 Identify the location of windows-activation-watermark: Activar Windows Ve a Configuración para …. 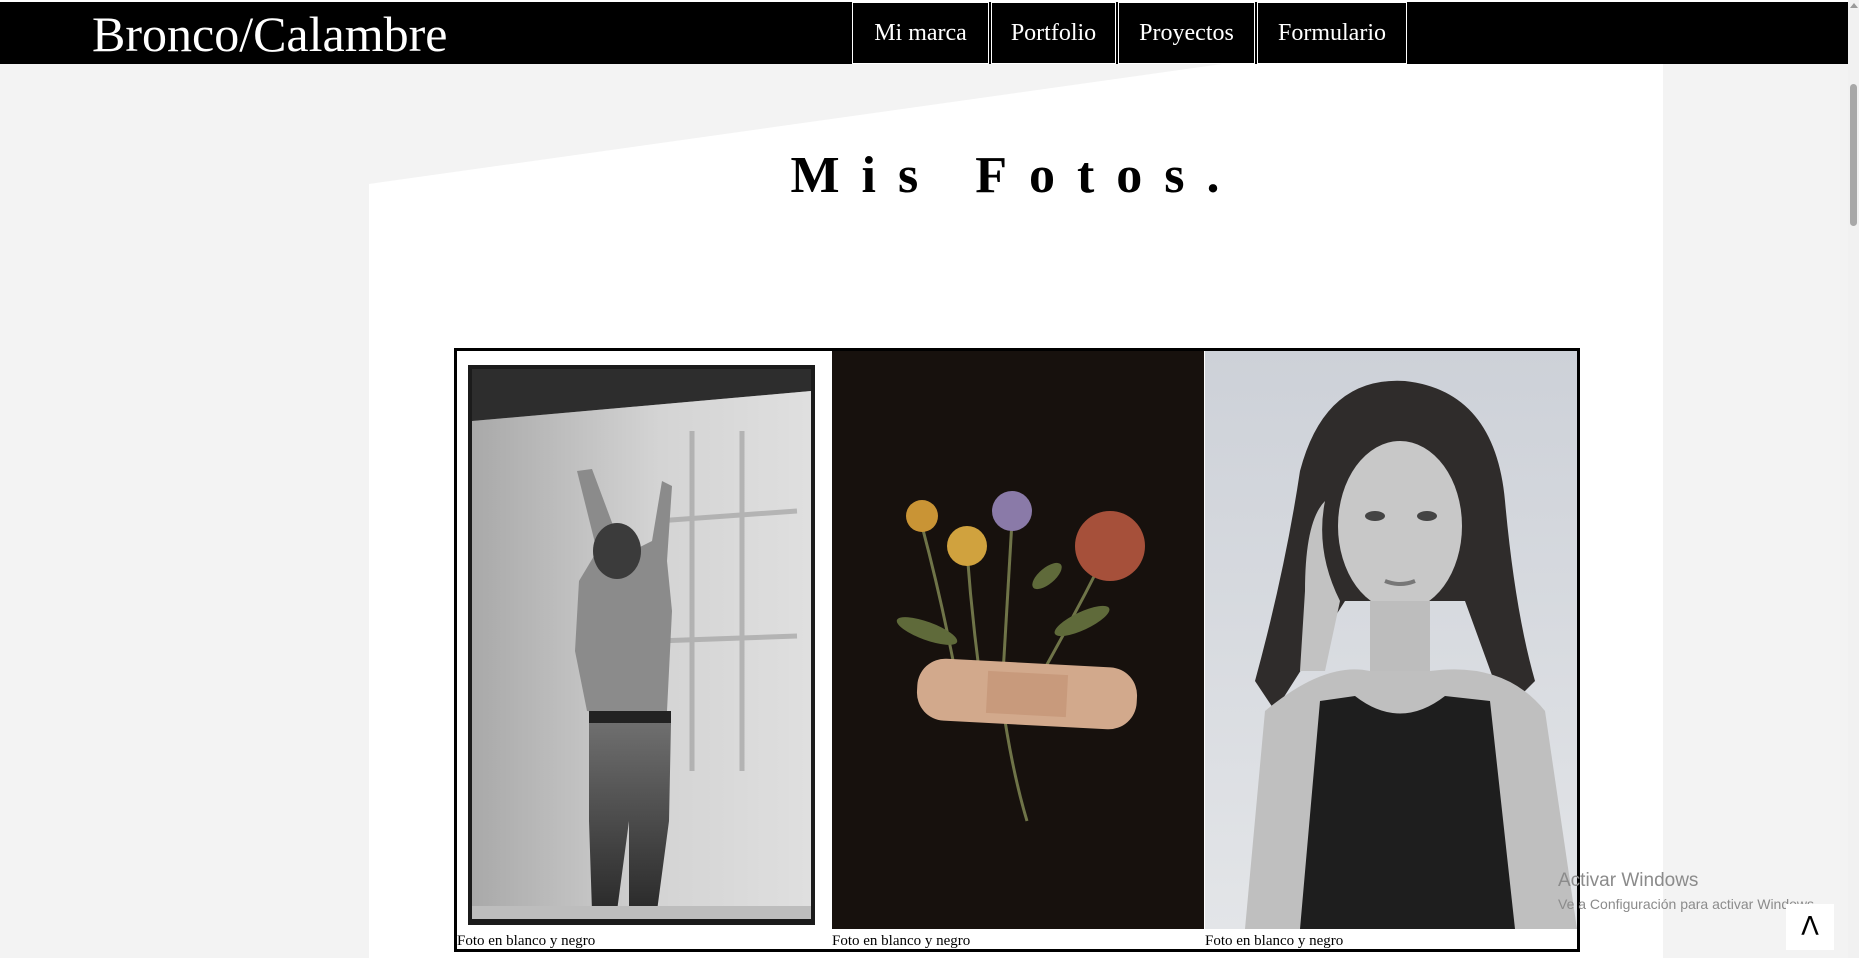
(1688, 893).